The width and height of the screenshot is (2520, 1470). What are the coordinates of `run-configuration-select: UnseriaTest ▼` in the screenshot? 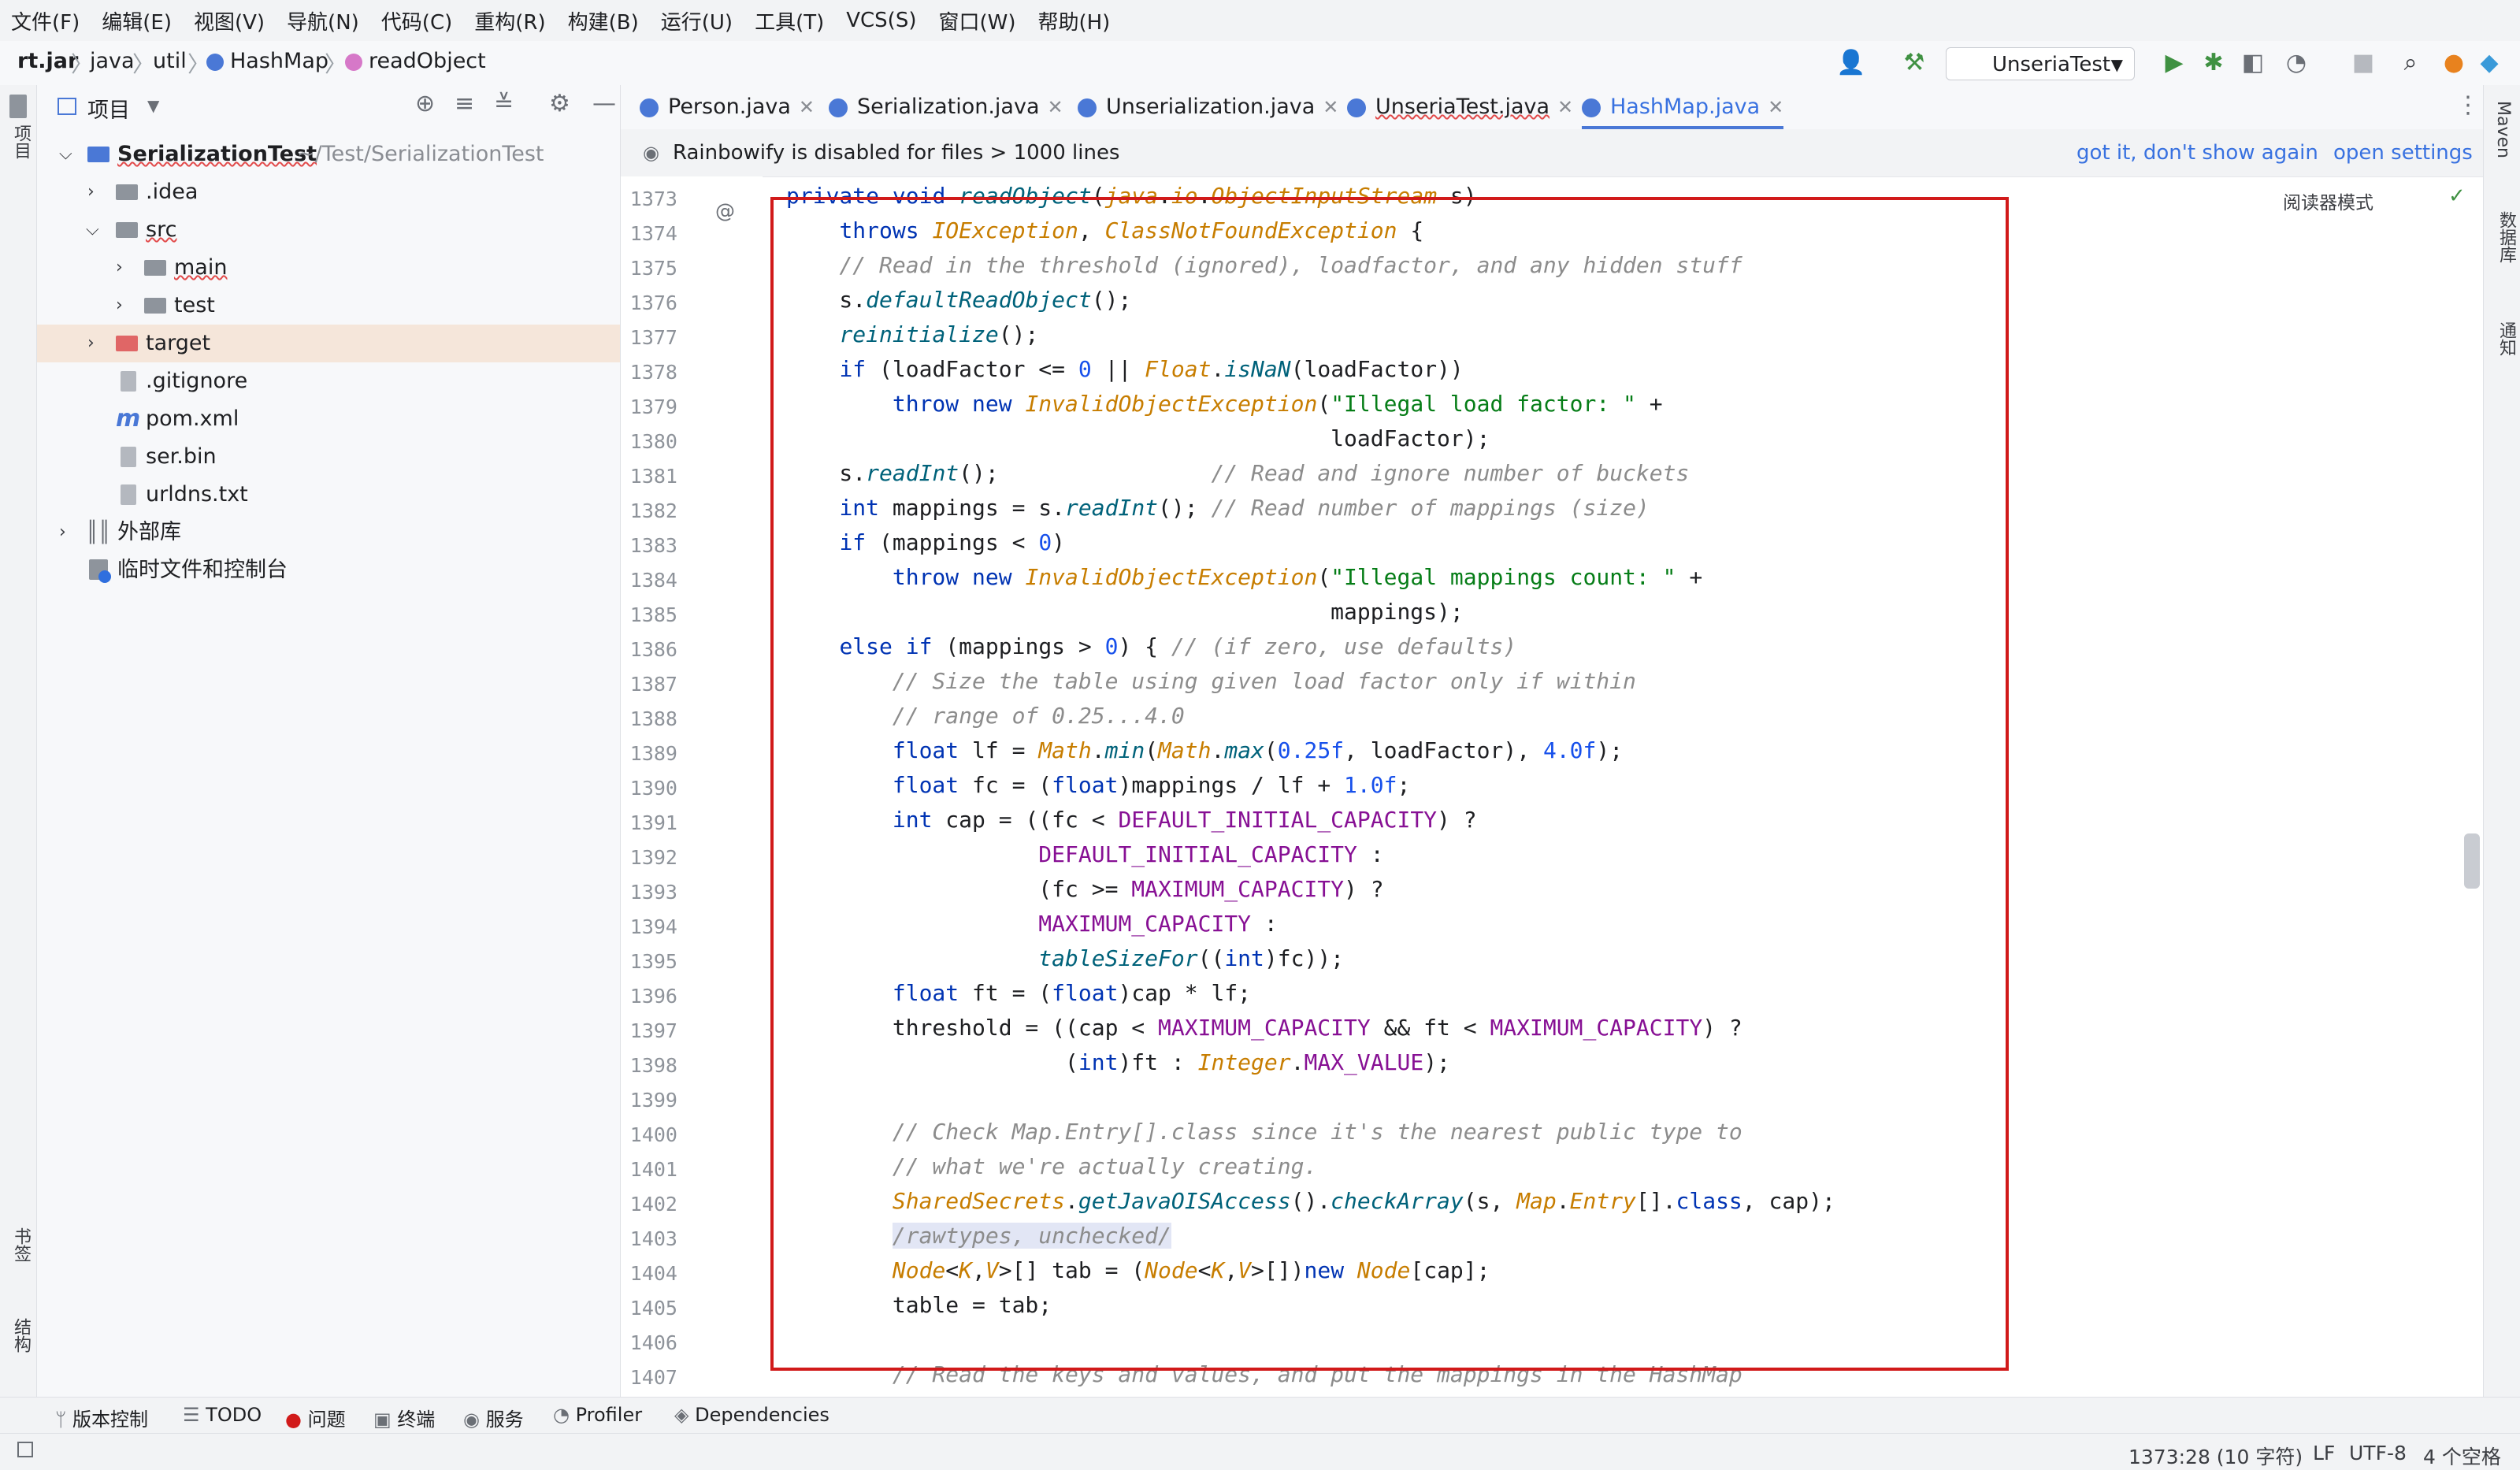 It's located at (2040, 63).